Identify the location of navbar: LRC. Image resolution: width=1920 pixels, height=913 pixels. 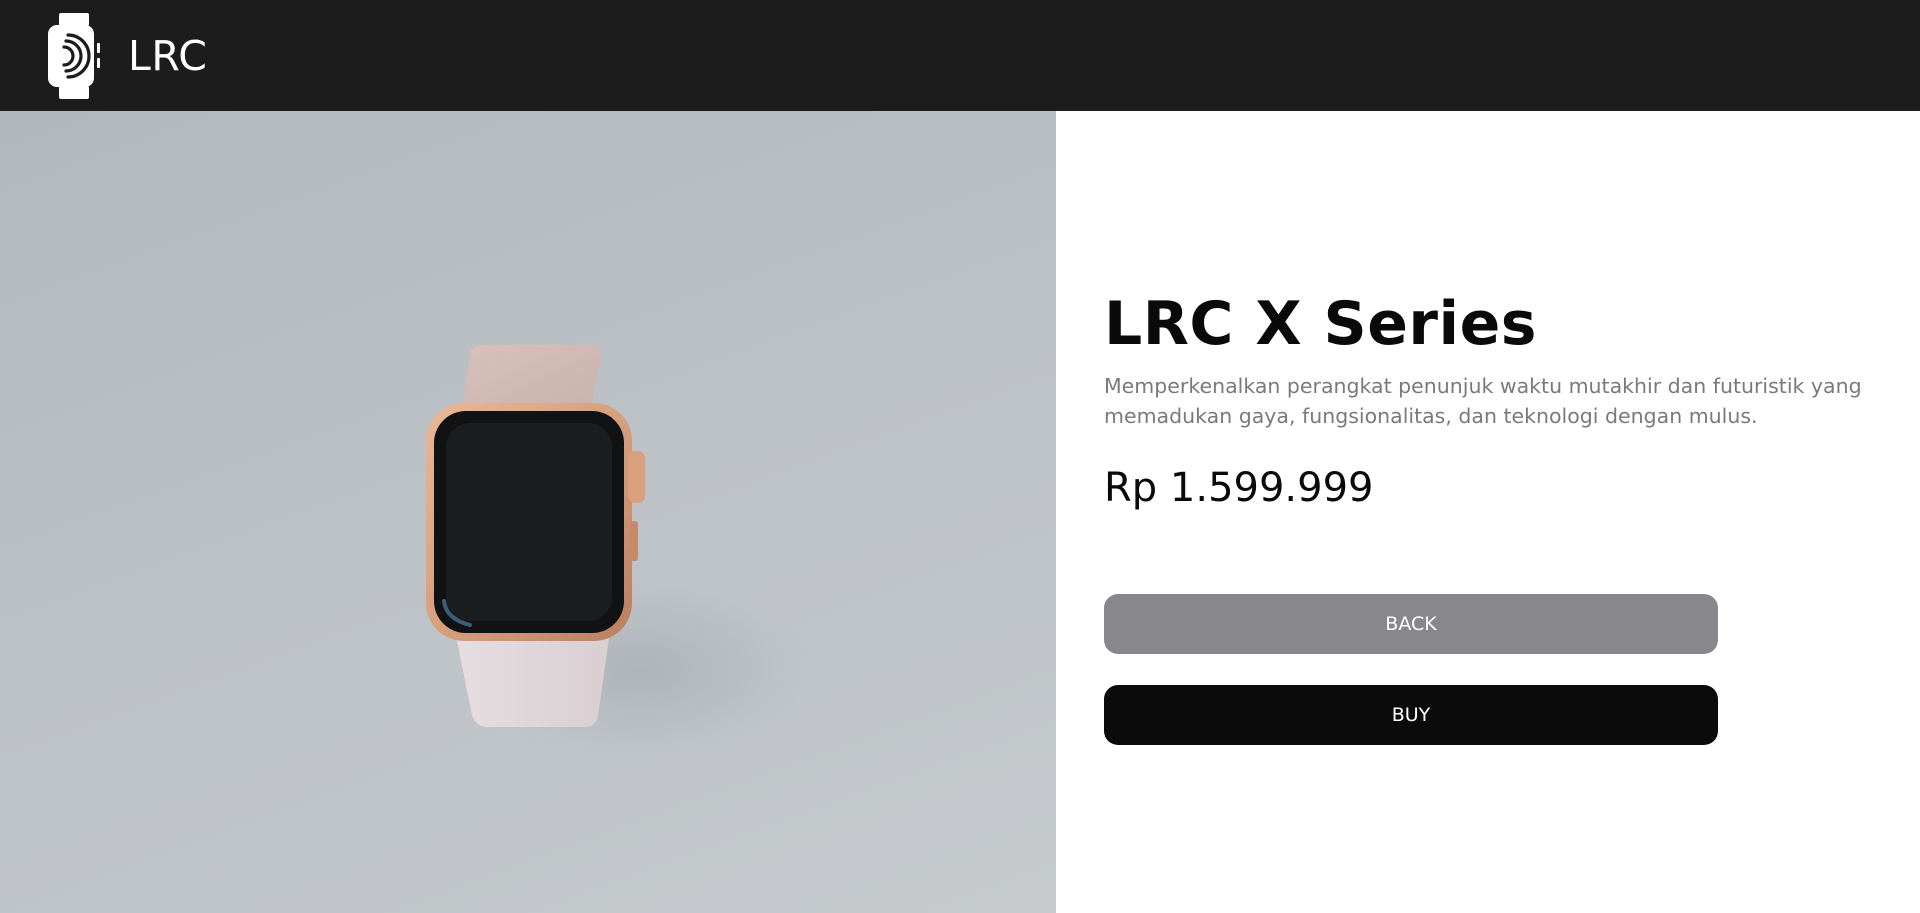
(960, 55).